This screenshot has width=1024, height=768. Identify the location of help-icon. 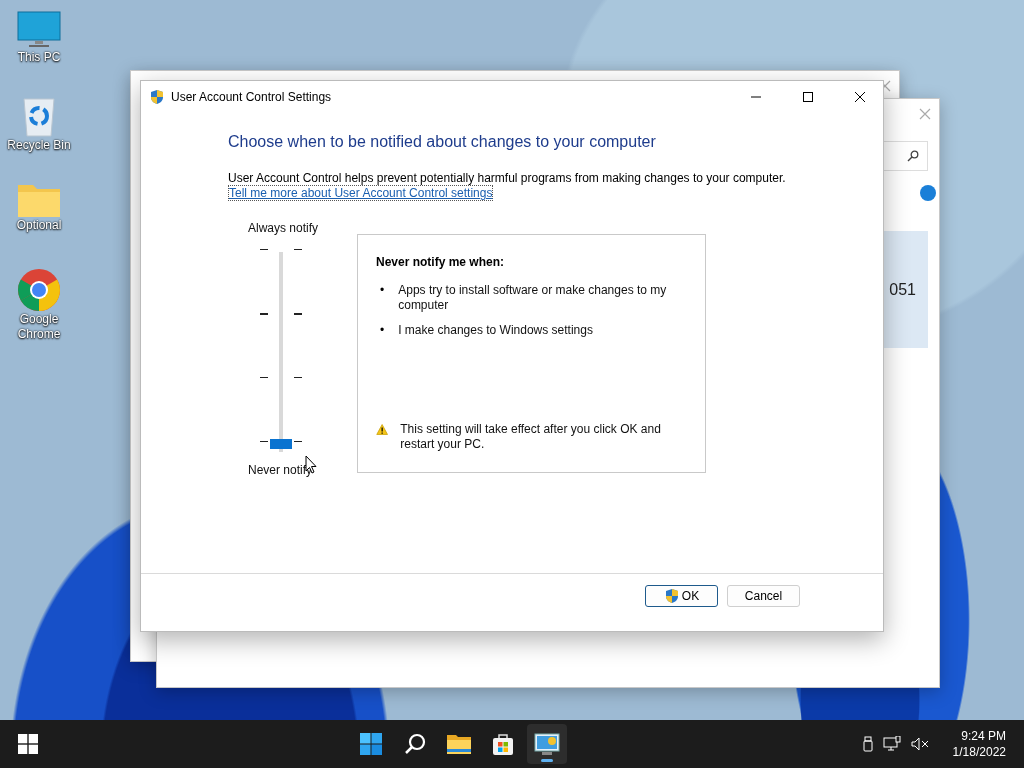
(928, 193).